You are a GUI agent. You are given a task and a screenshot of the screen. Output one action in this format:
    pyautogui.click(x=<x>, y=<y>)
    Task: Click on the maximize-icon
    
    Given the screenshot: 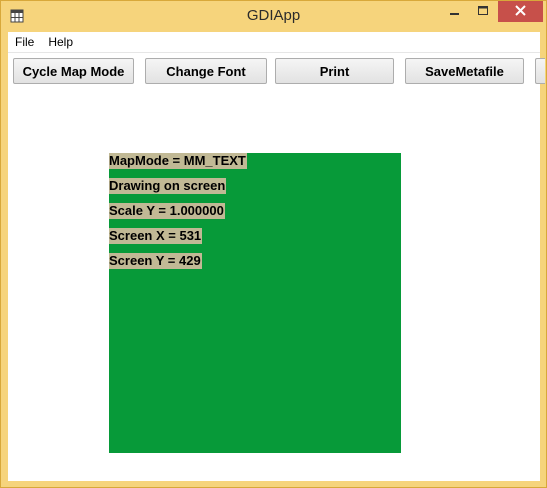 What is the action you would take?
    pyautogui.click(x=483, y=12)
    